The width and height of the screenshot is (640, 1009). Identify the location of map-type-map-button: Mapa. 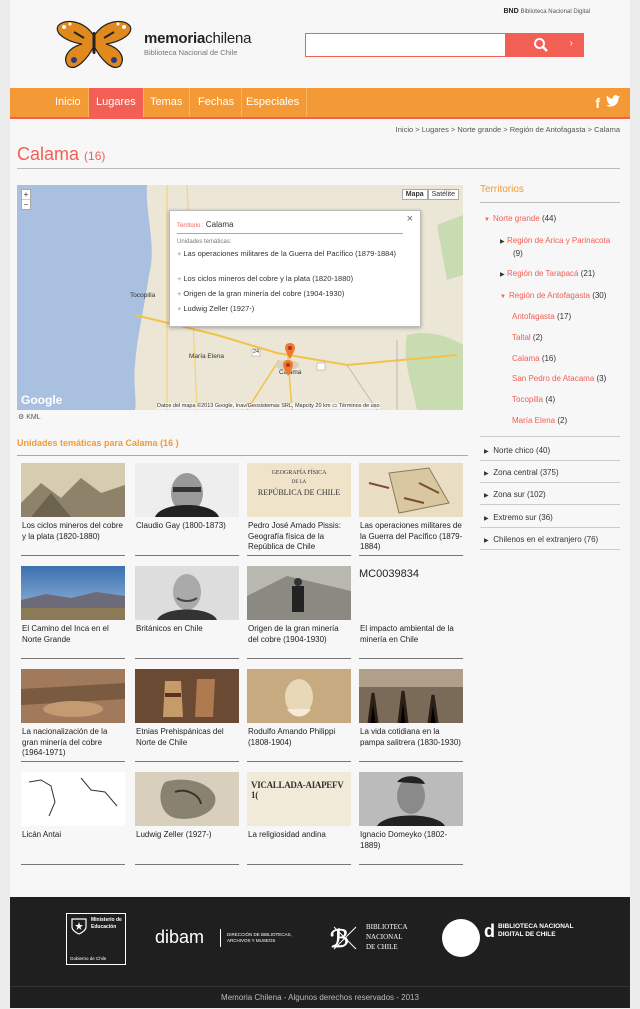
(414, 194).